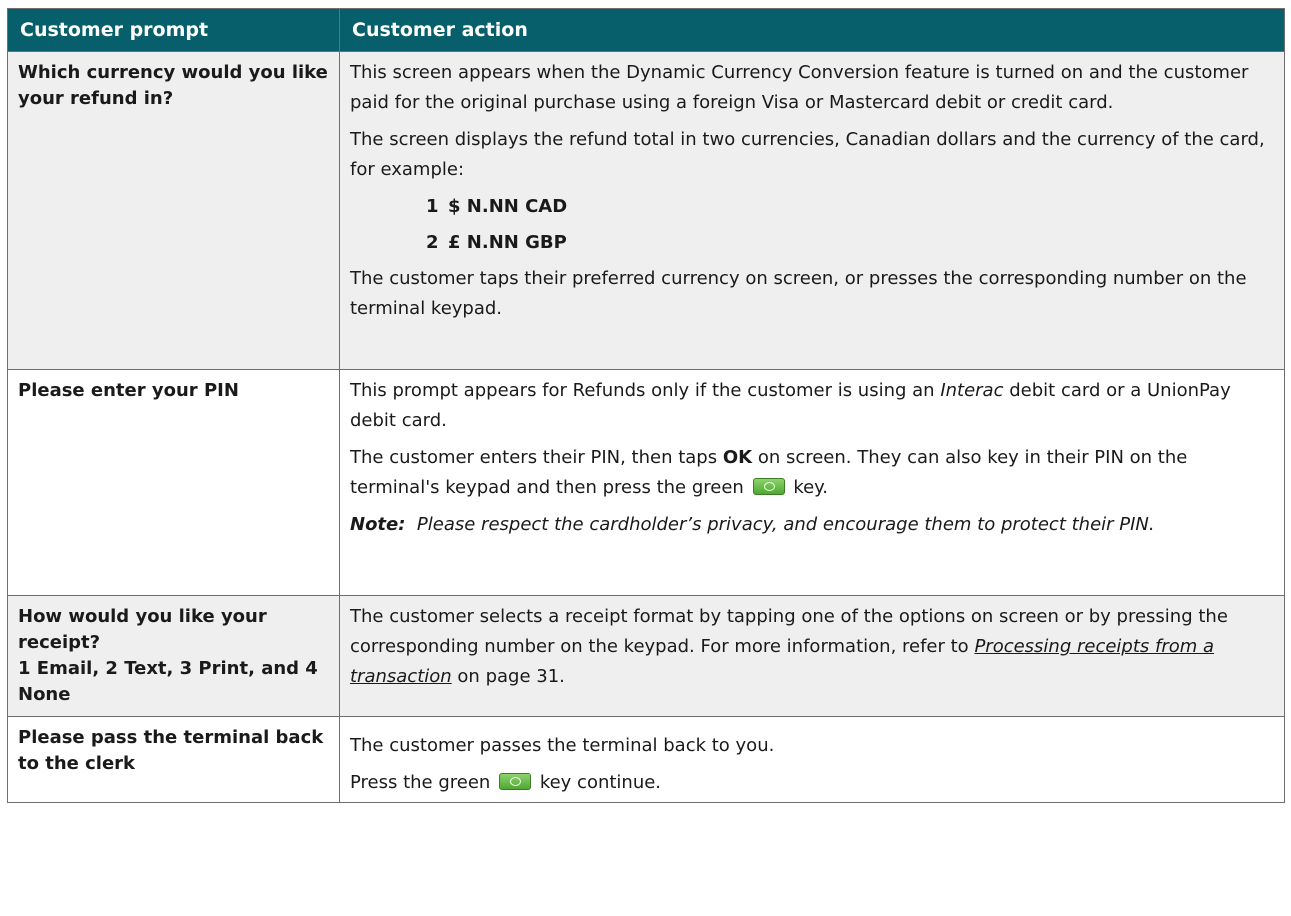 The height and width of the screenshot is (916, 1291). What do you see at coordinates (850, 207) in the screenshot?
I see `currency-option: 1 $ N.NN CAD` at bounding box center [850, 207].